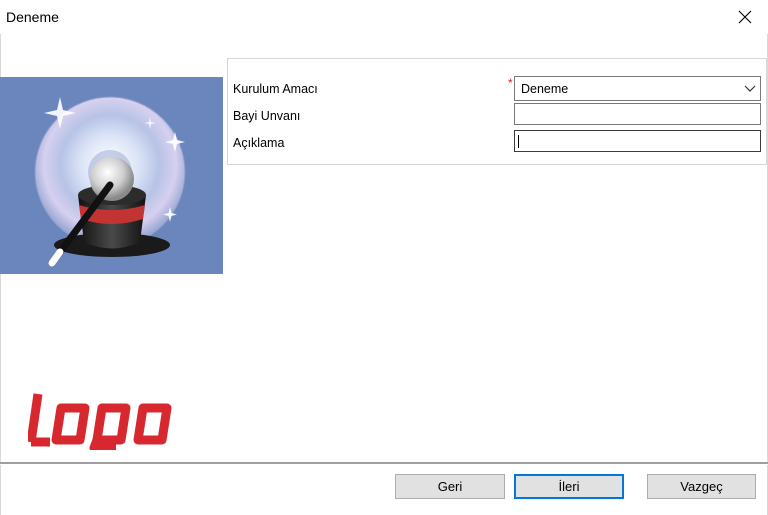 This screenshot has height=515, width=768. I want to click on logo, so click(102, 421).